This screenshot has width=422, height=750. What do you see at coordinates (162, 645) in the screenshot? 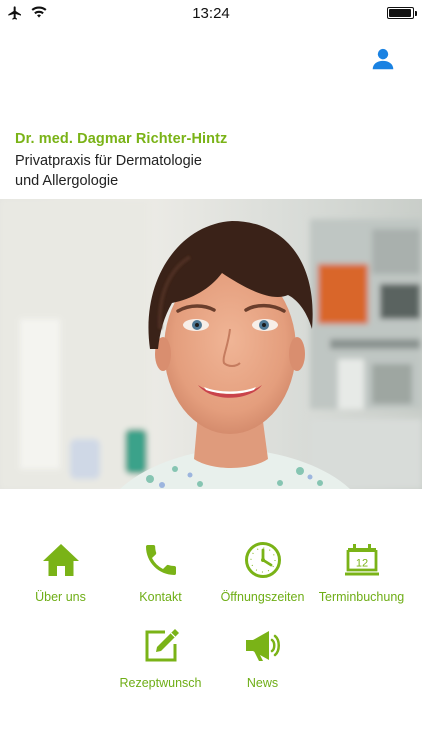
I see `pen-square-icon` at bounding box center [162, 645].